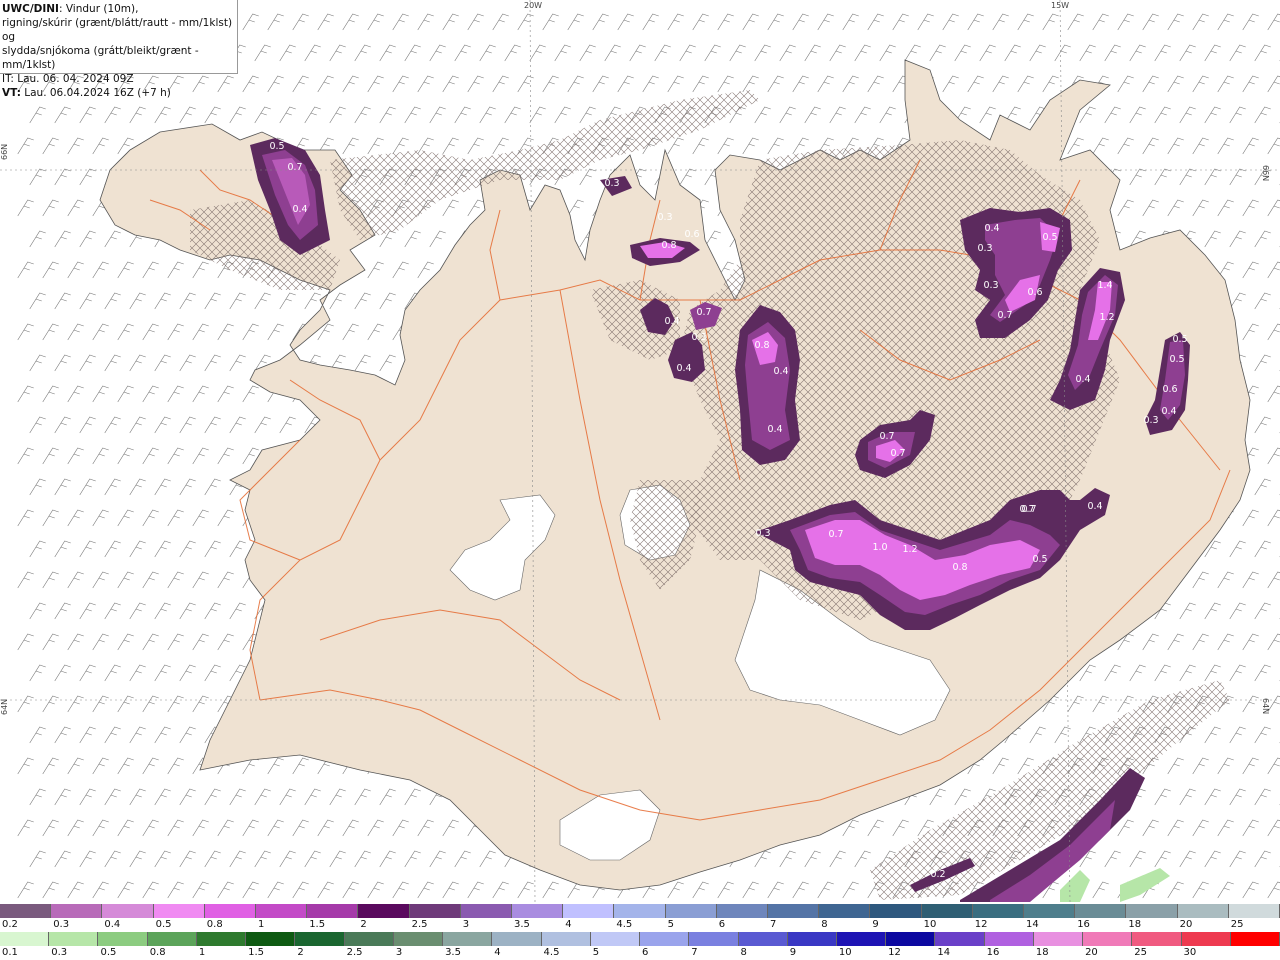 Image resolution: width=1280 pixels, height=960 pixels. I want to click on legend-snow-label: 4, so click(568, 924).